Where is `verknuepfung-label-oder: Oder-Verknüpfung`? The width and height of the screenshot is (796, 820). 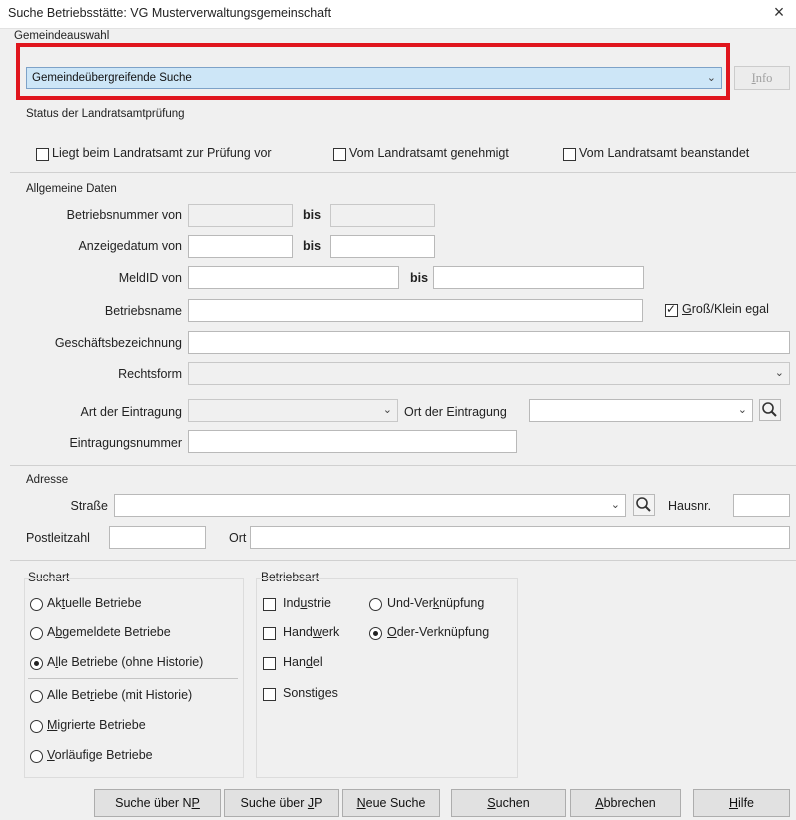
verknuepfung-label-oder: Oder-Verknüpfung is located at coordinates (438, 632).